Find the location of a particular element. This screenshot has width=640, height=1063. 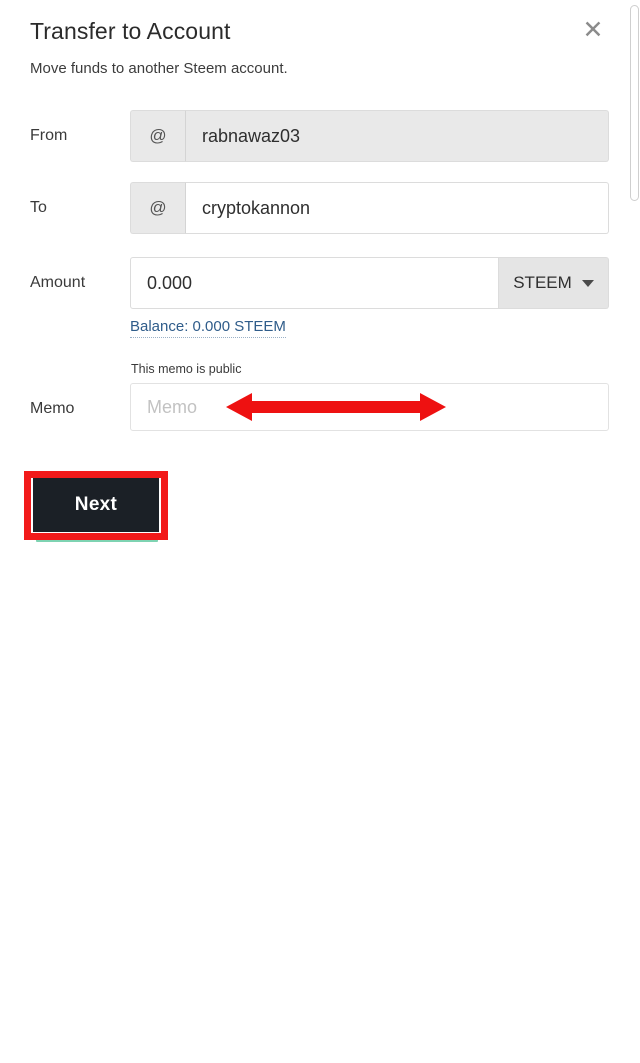

memo-input is located at coordinates (369, 407).